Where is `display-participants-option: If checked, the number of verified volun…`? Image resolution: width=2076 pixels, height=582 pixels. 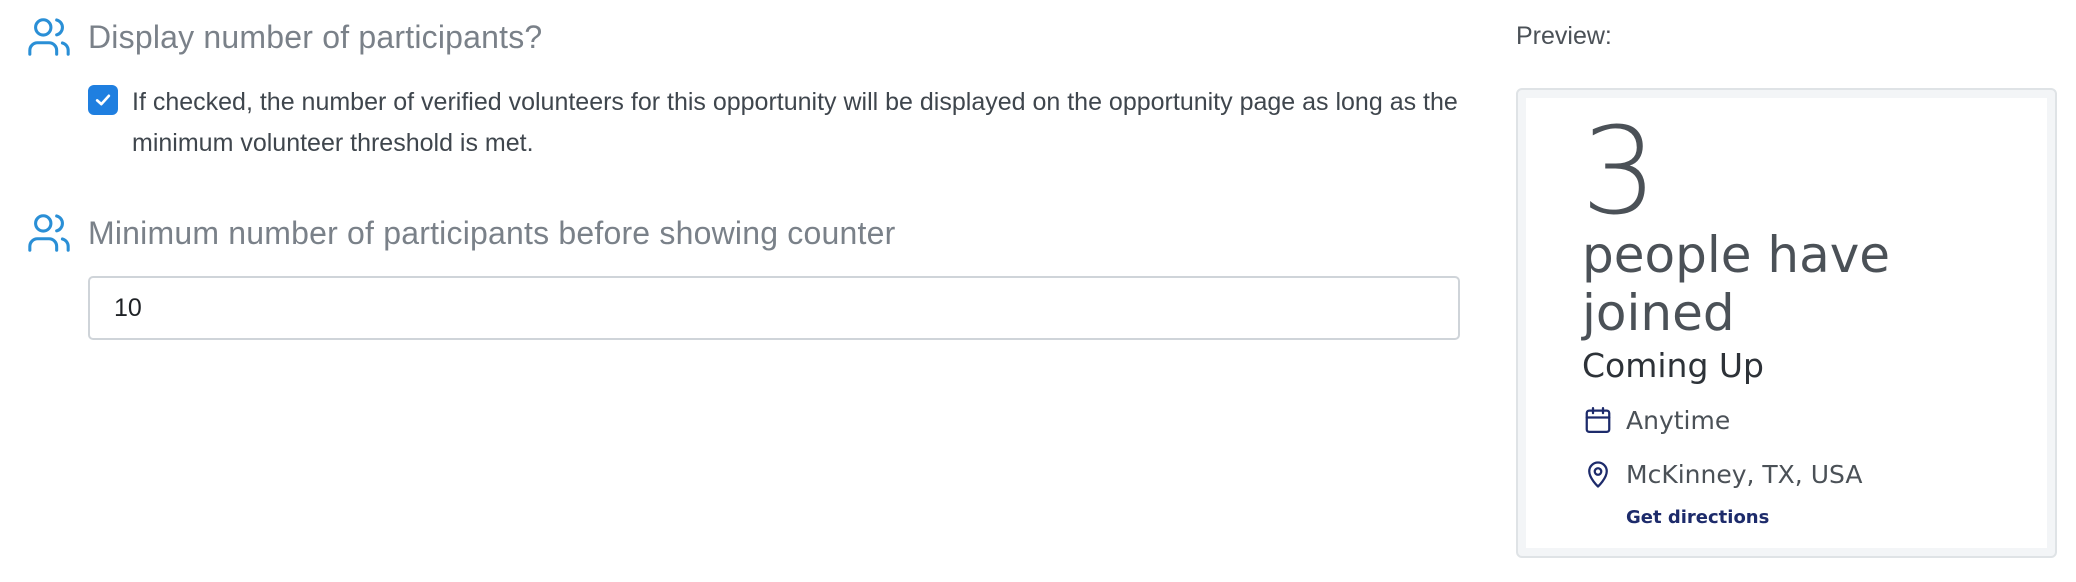 display-participants-option: If checked, the number of verified volun… is located at coordinates (776, 123).